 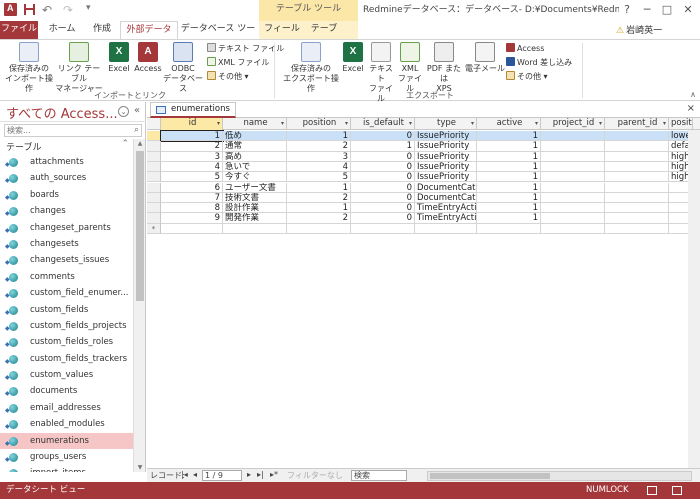 I want to click on next-record-icon: ▸, so click(x=249, y=474).